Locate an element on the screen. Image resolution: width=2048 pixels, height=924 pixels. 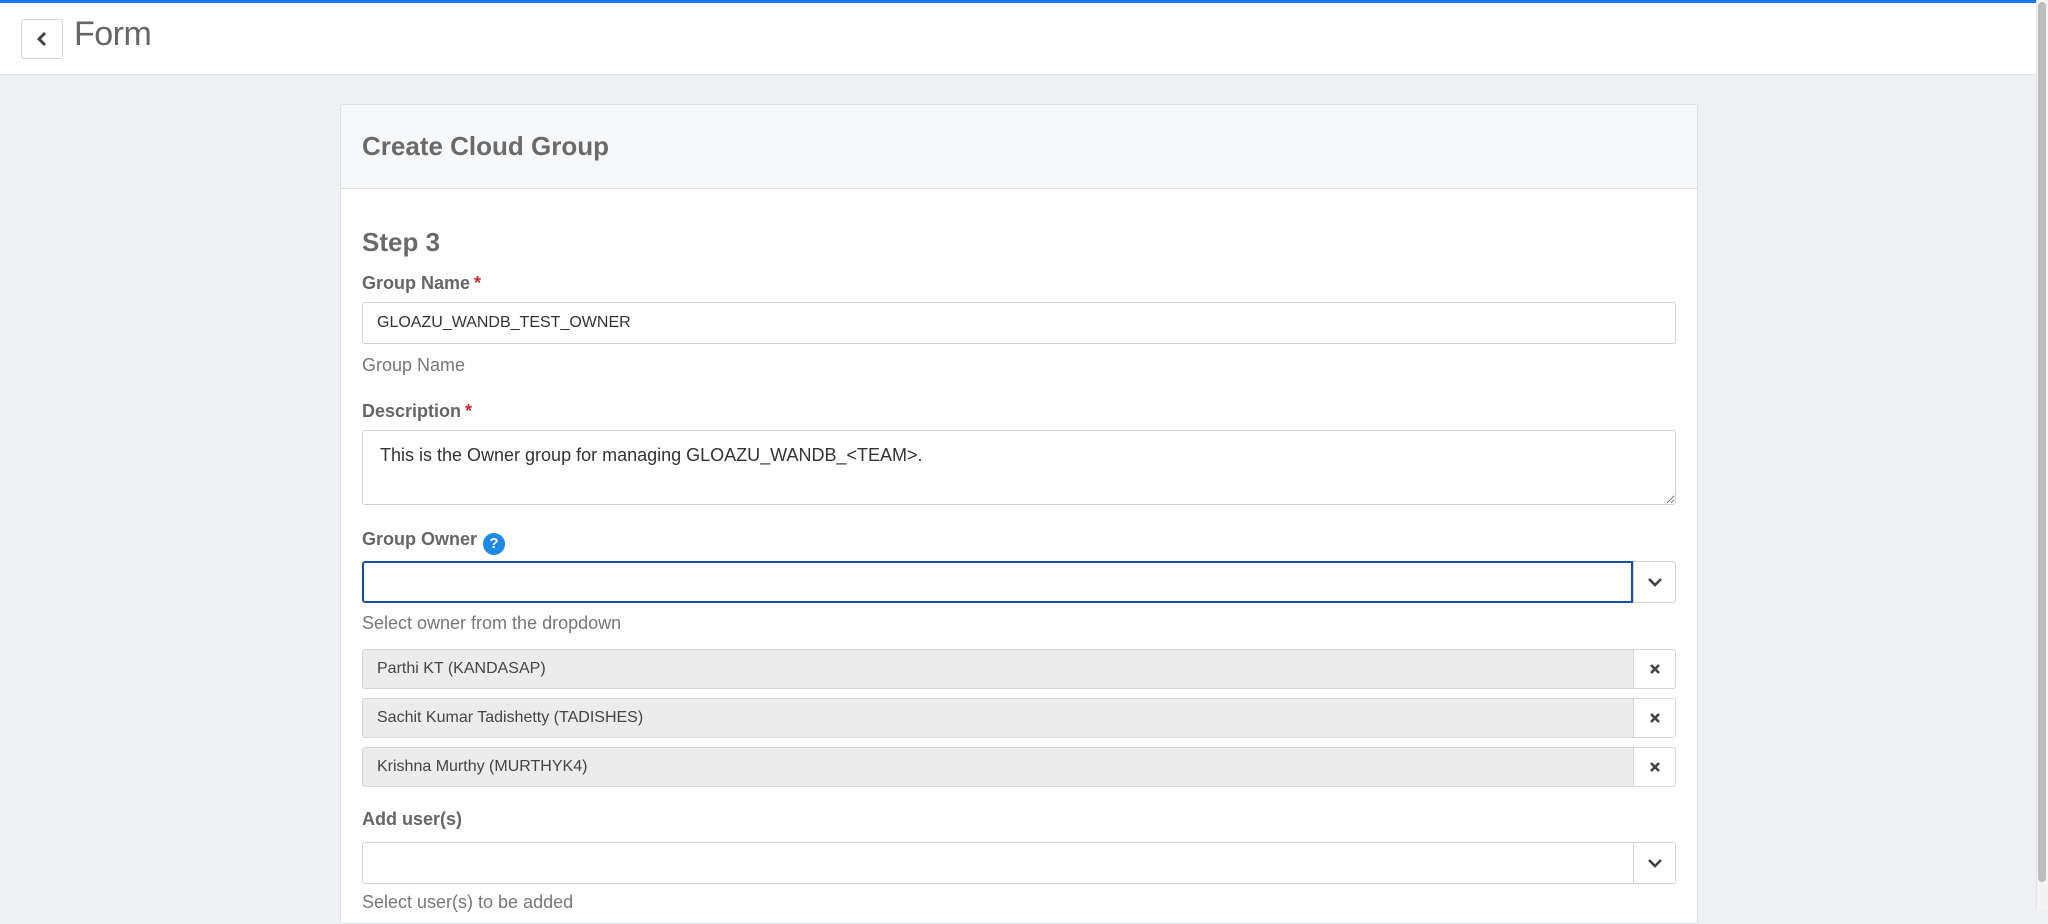
group-name-label-text: Group Name is located at coordinates (416, 283).